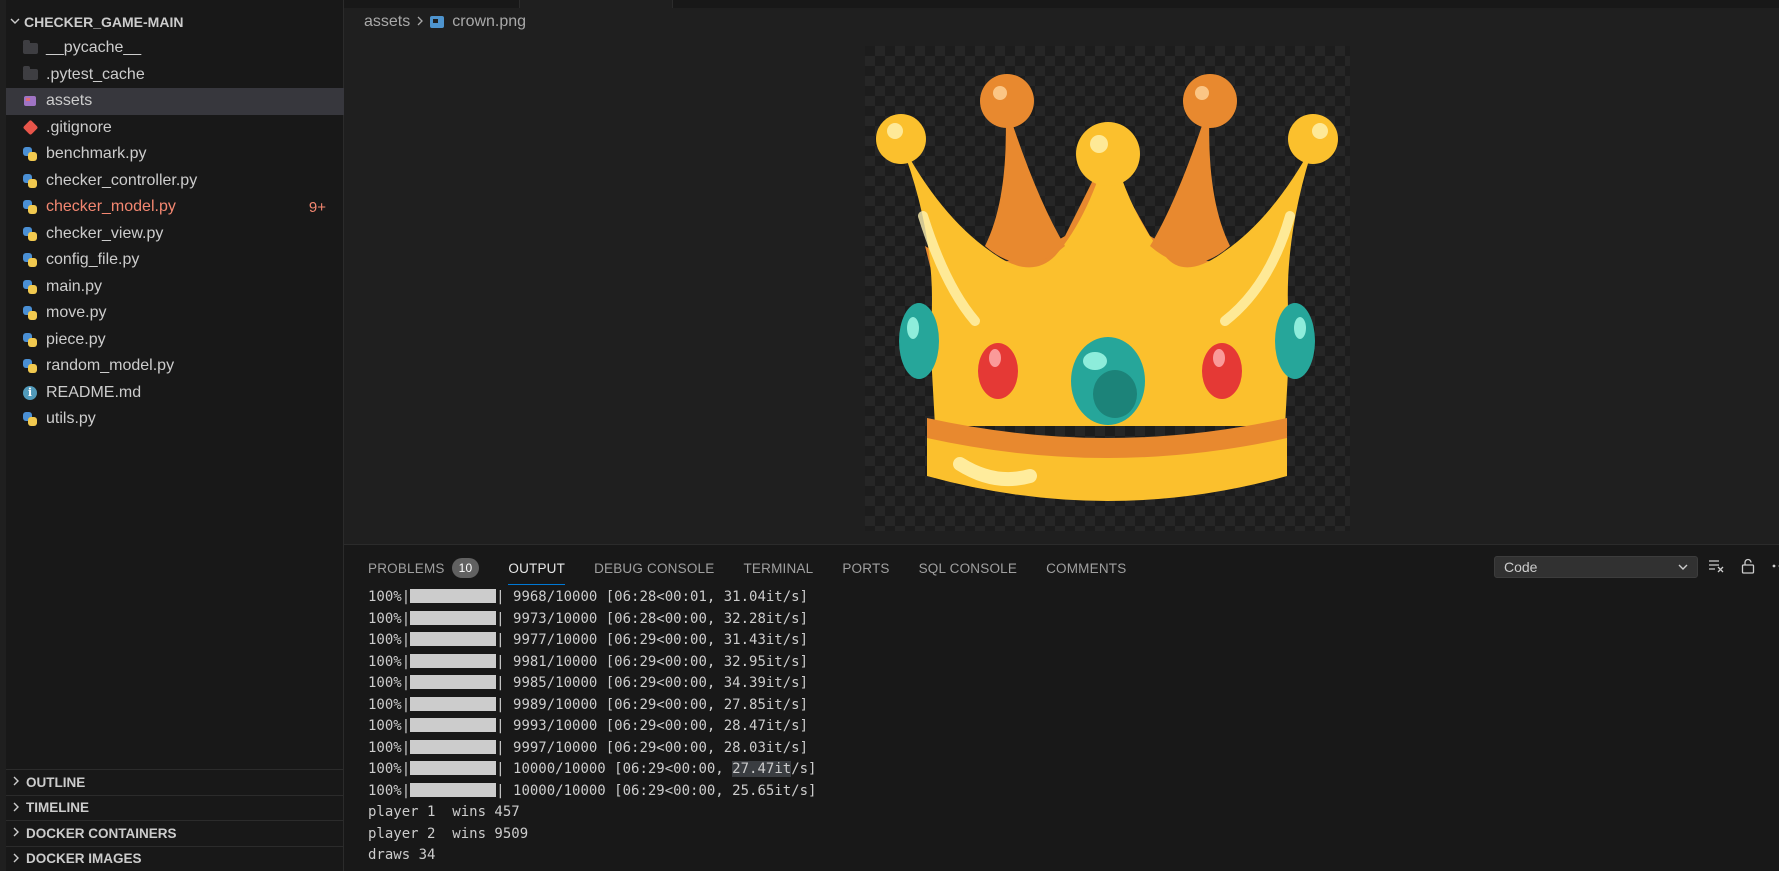 The height and width of the screenshot is (871, 1779). Describe the element at coordinates (317, 207) in the screenshot. I see `problem-count-badge: 9+` at that location.